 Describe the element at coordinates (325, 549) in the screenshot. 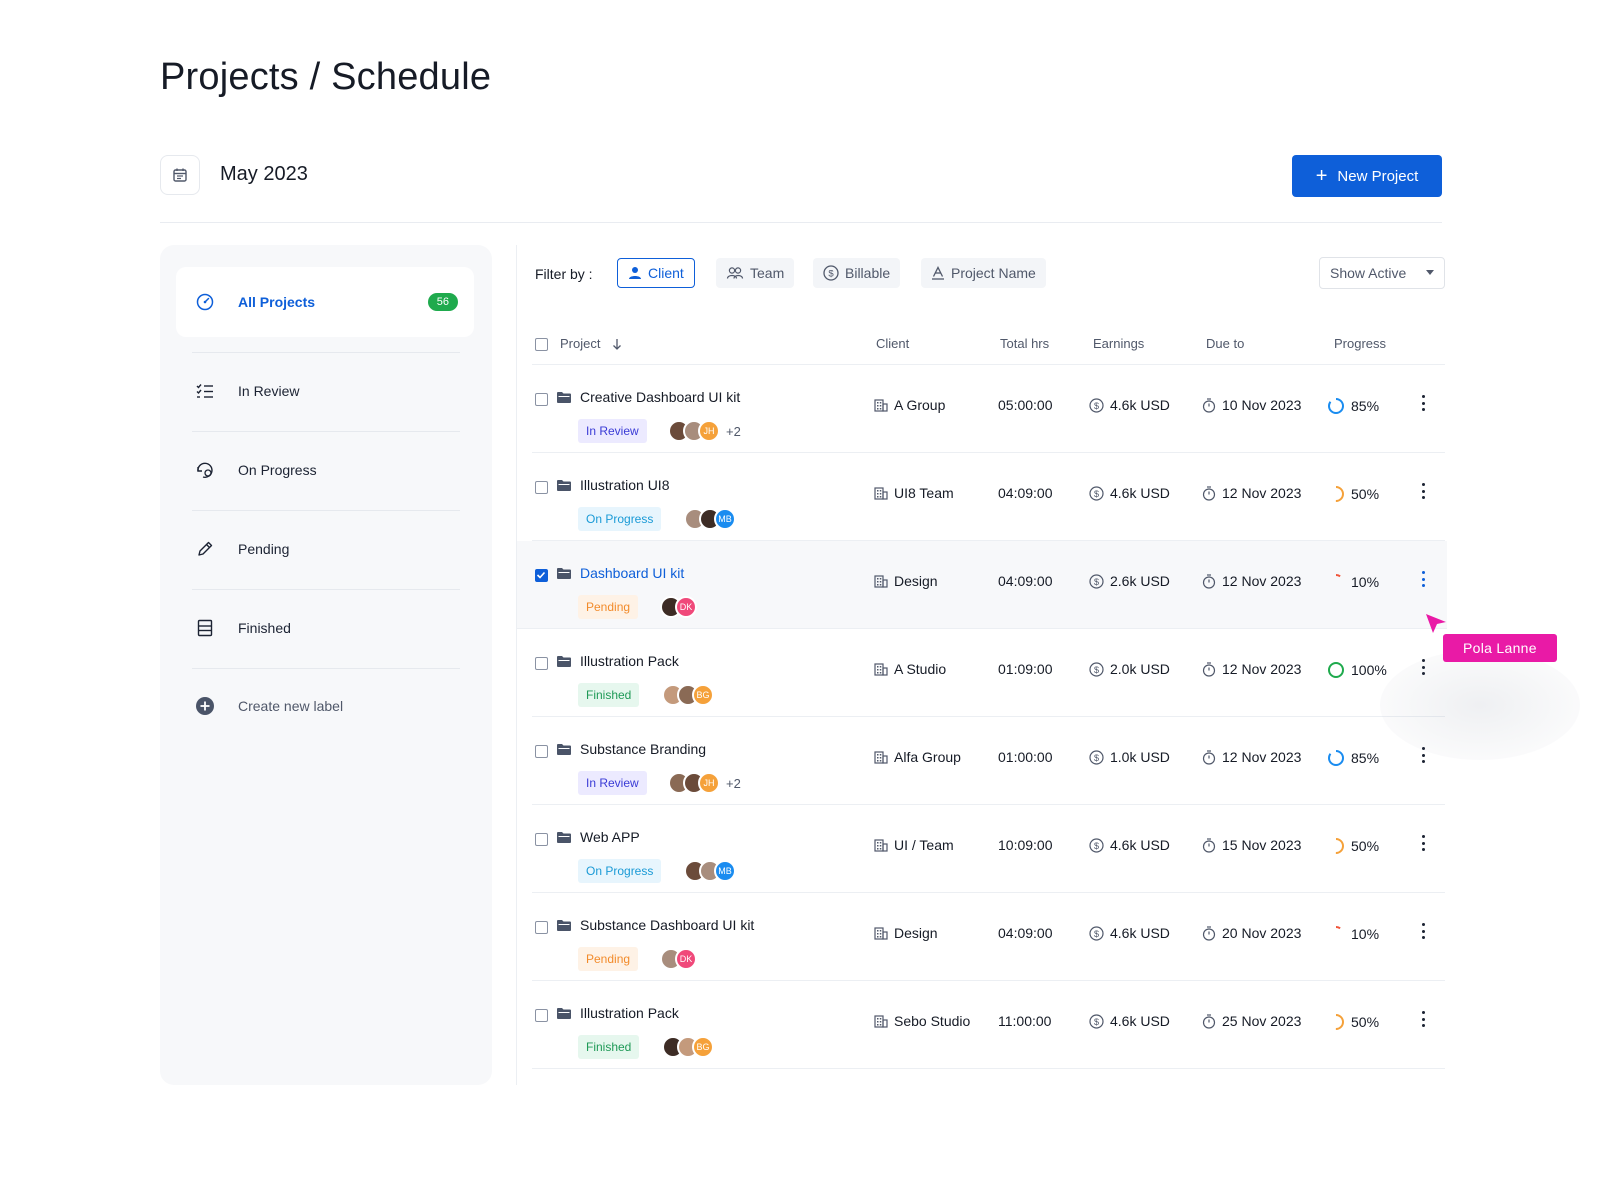

I see `sidebar-item-pending: Pending` at that location.